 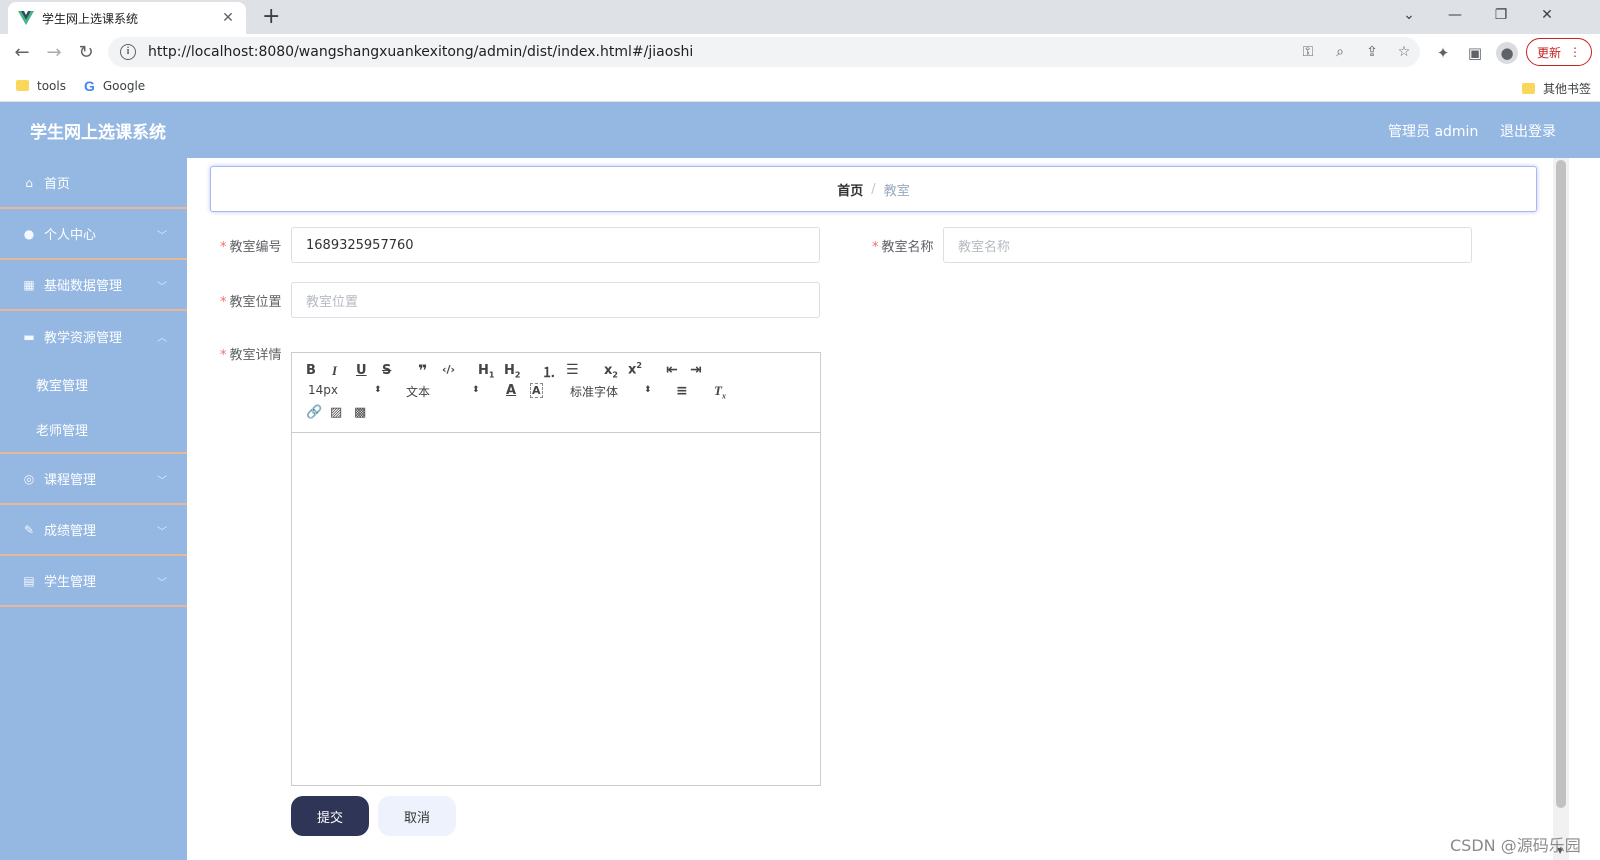 I want to click on font-size-select: 14px, so click(x=323, y=390).